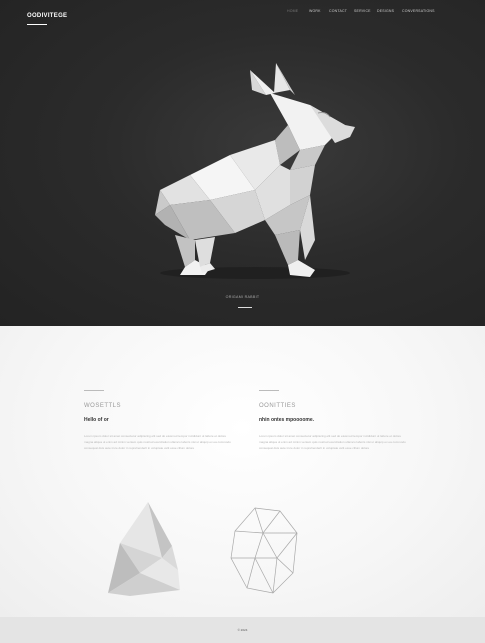  Describe the element at coordinates (255, 171) in the screenshot. I see `origami-rabbit-image` at that location.